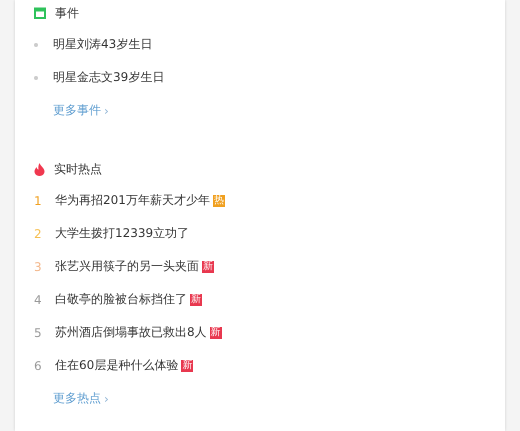 Image resolution: width=520 pixels, height=431 pixels. I want to click on trending-link: 大学生拨打12339立功了, so click(122, 233).